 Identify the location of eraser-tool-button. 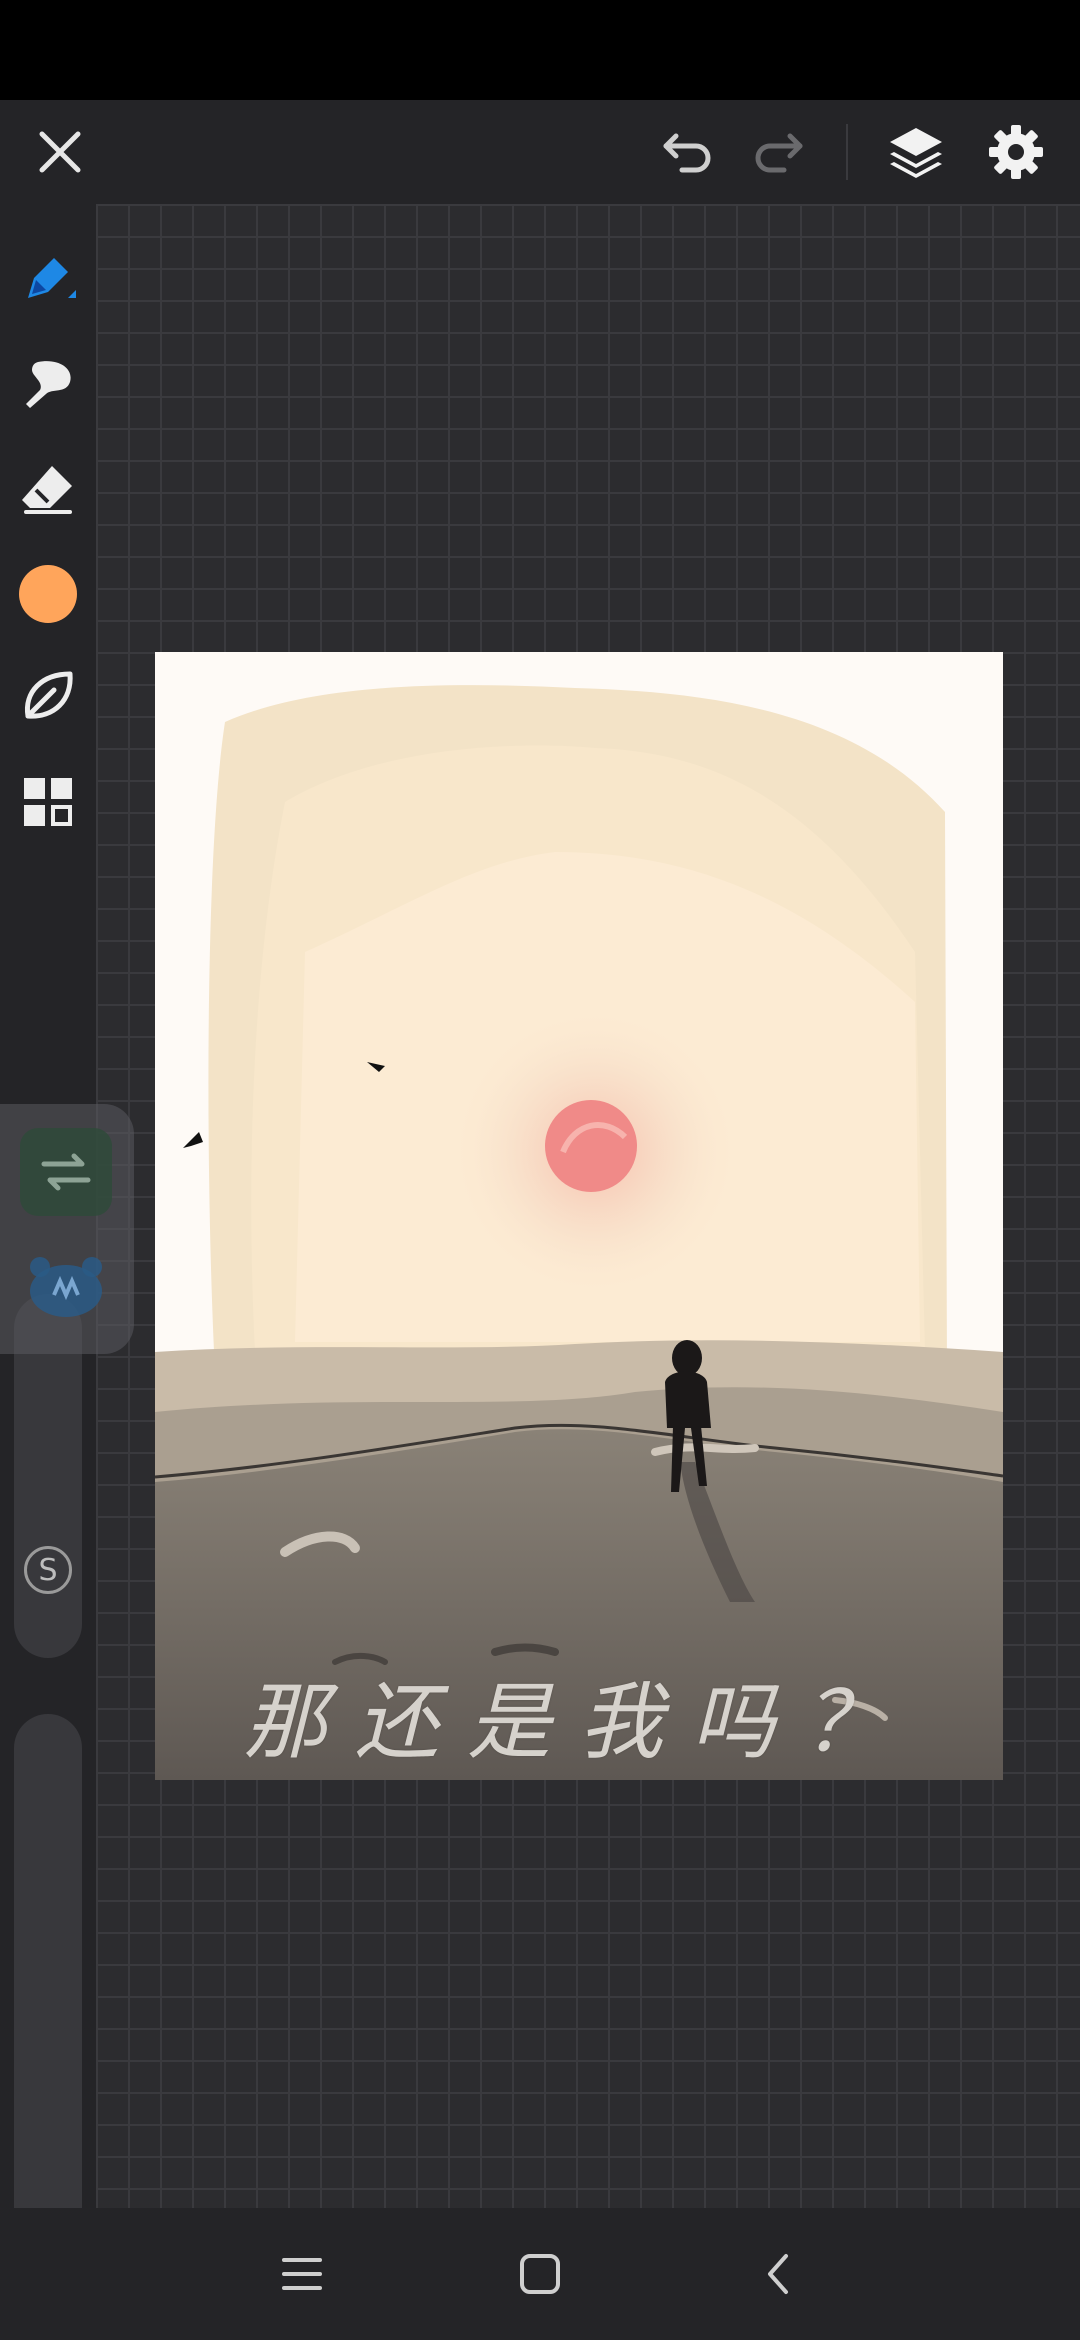
(48, 488).